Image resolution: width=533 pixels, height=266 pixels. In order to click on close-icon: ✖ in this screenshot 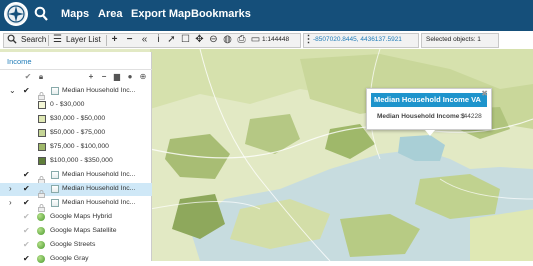, I will do `click(484, 93)`.